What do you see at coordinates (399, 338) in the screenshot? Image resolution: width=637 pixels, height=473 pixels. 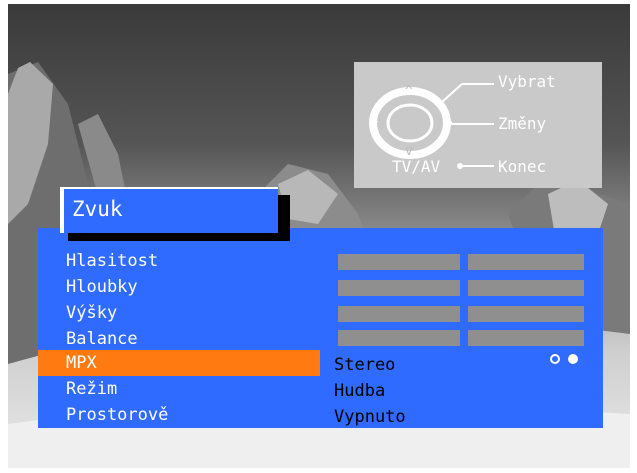 I see `balance-bar-left` at bounding box center [399, 338].